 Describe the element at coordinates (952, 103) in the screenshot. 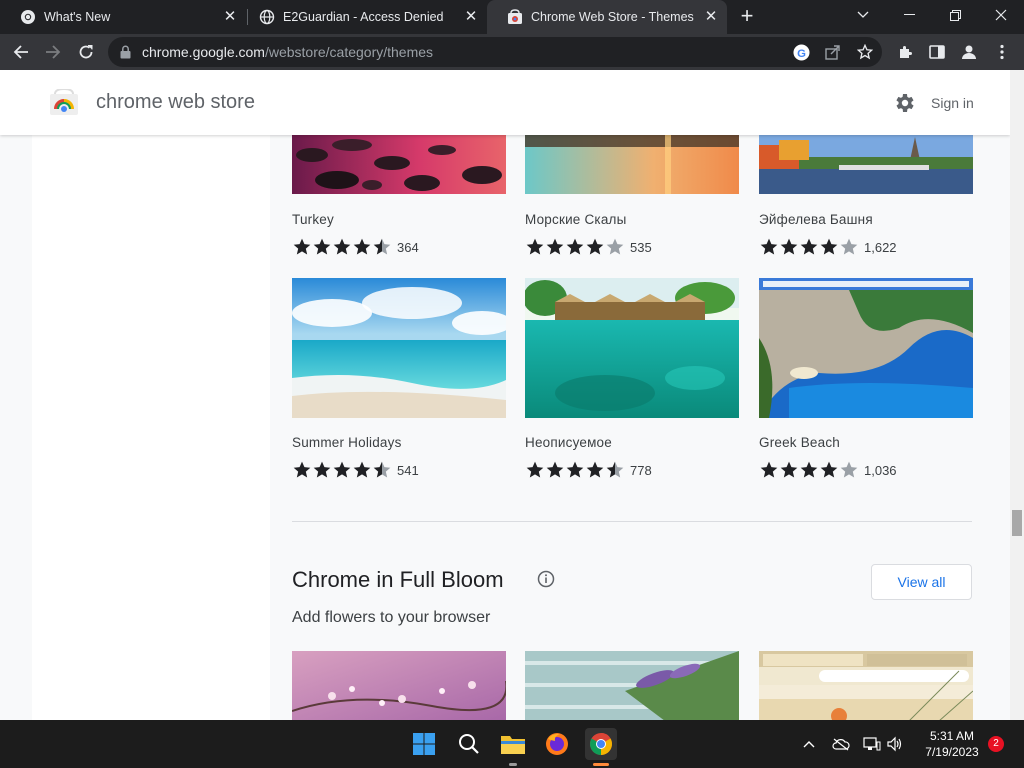

I see `sign-in-link: Sign in` at that location.